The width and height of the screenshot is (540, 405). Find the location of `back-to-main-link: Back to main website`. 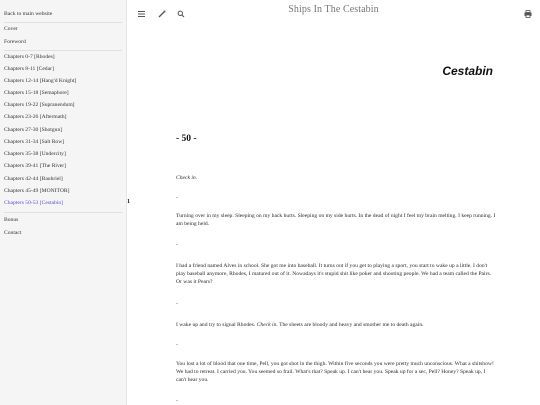

back-to-main-link: Back to main website is located at coordinates (28, 14).